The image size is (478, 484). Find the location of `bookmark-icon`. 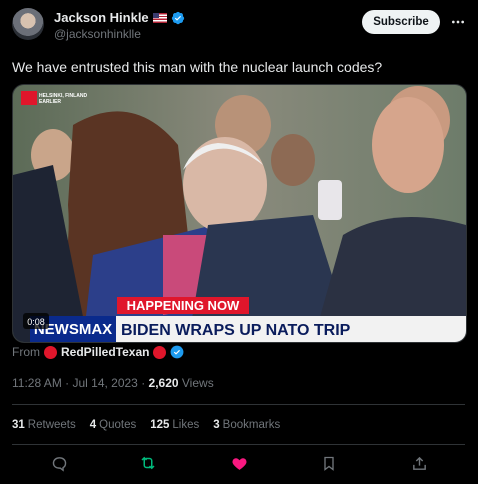

bookmark-icon is located at coordinates (329, 463).